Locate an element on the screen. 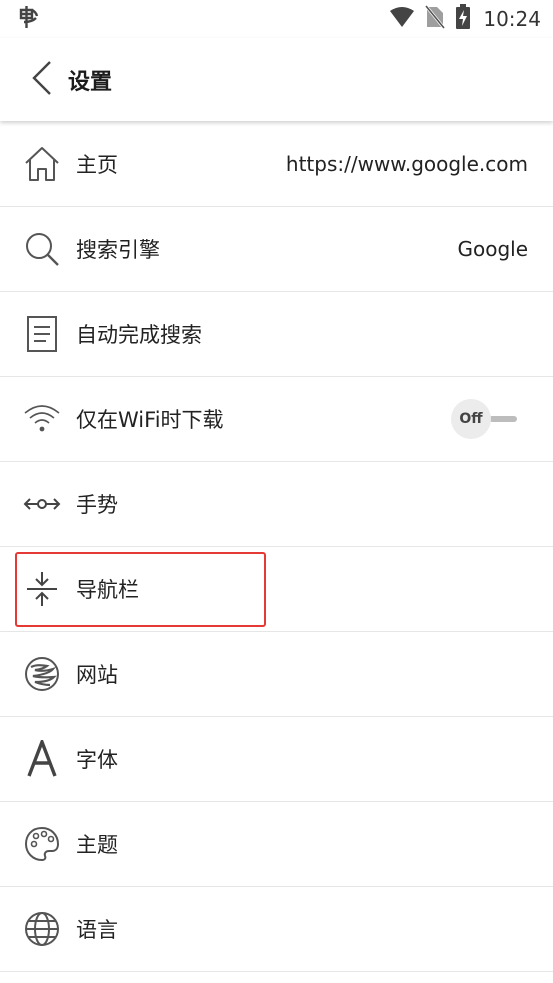 The image size is (553, 983). settings-item-label: 自动完成搜索 is located at coordinates (139, 335).